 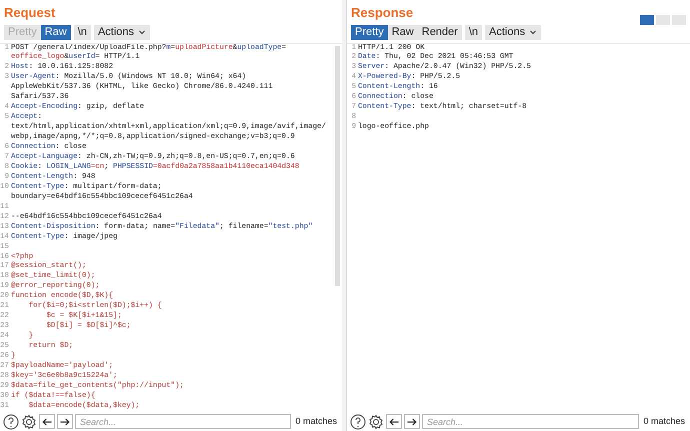 I want to click on pane-title: Request, so click(x=29, y=13).